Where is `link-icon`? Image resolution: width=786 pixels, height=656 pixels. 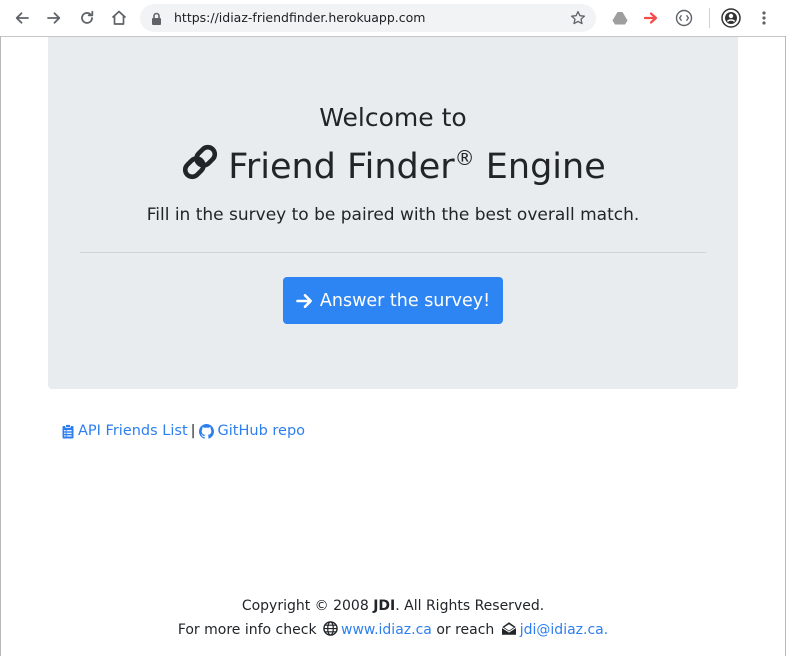 link-icon is located at coordinates (200, 164).